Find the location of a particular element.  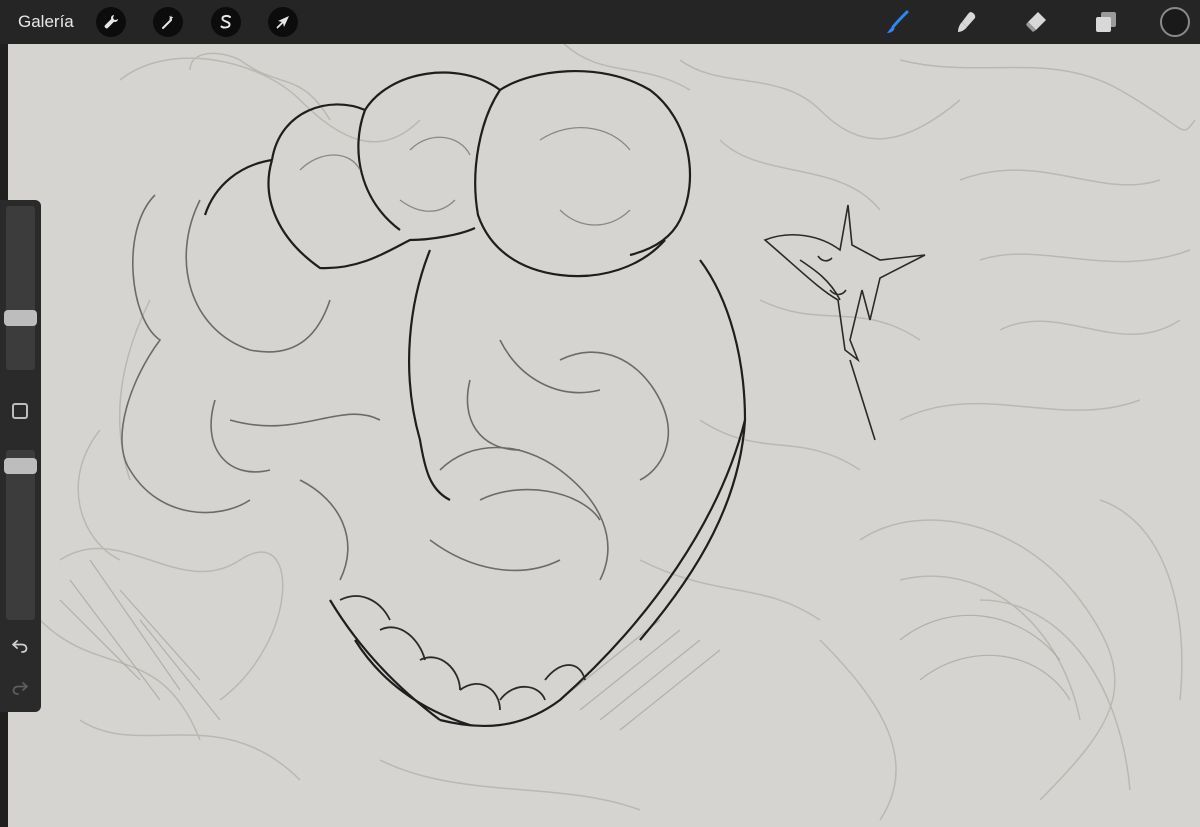

redo-button is located at coordinates (20, 688).